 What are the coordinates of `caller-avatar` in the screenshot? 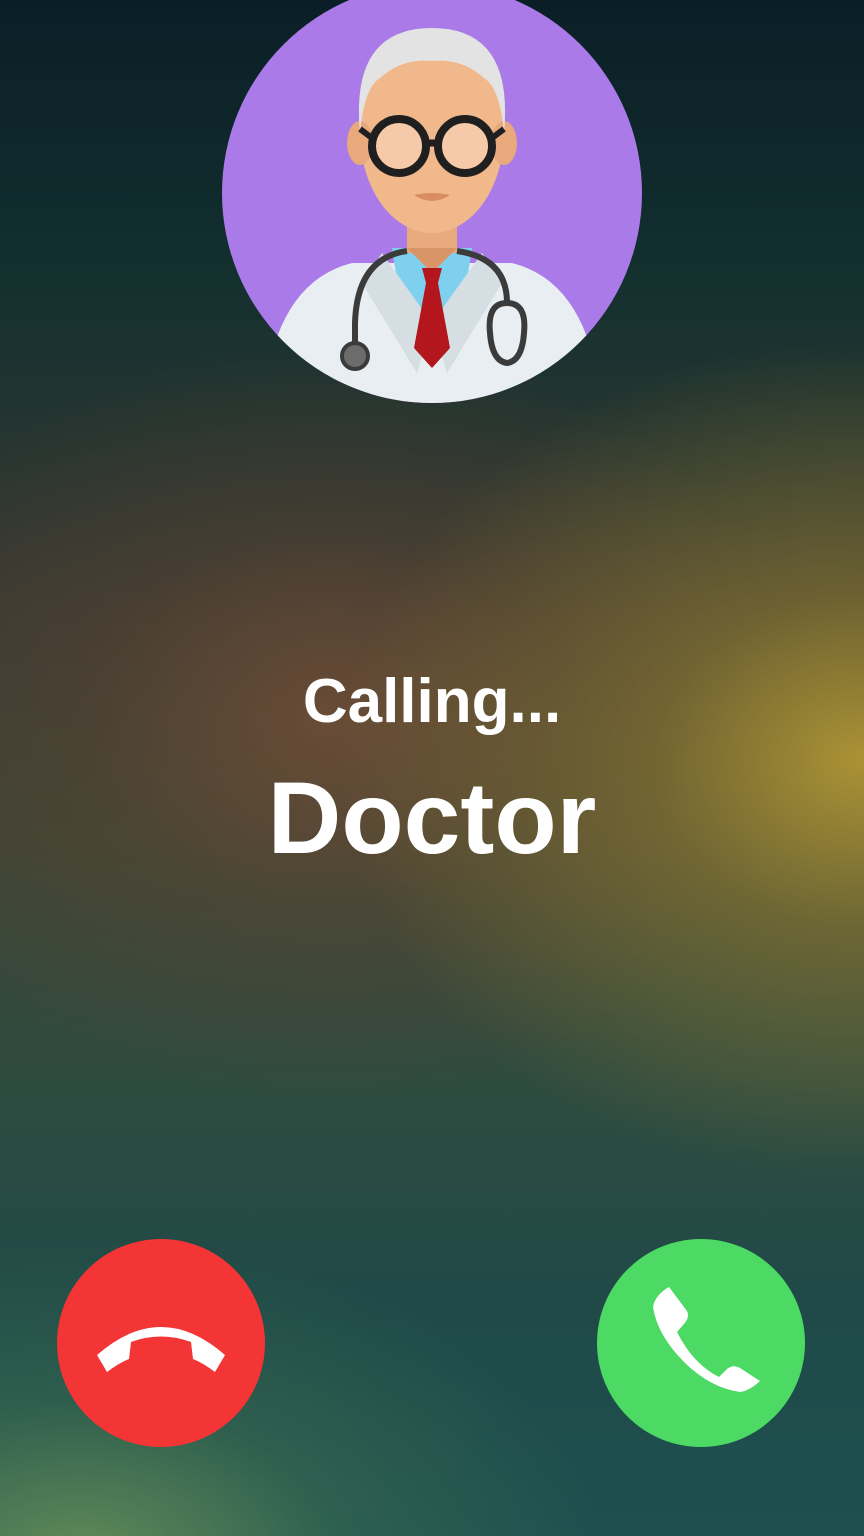 It's located at (432, 201).